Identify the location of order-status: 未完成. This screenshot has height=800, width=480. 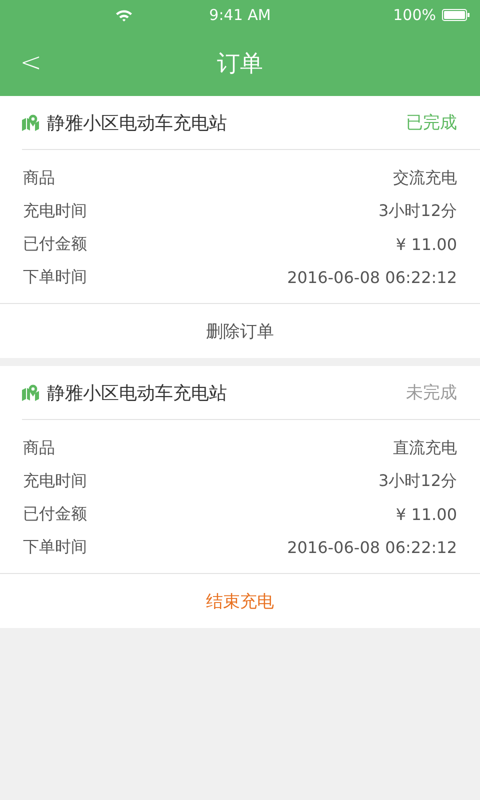
(431, 393).